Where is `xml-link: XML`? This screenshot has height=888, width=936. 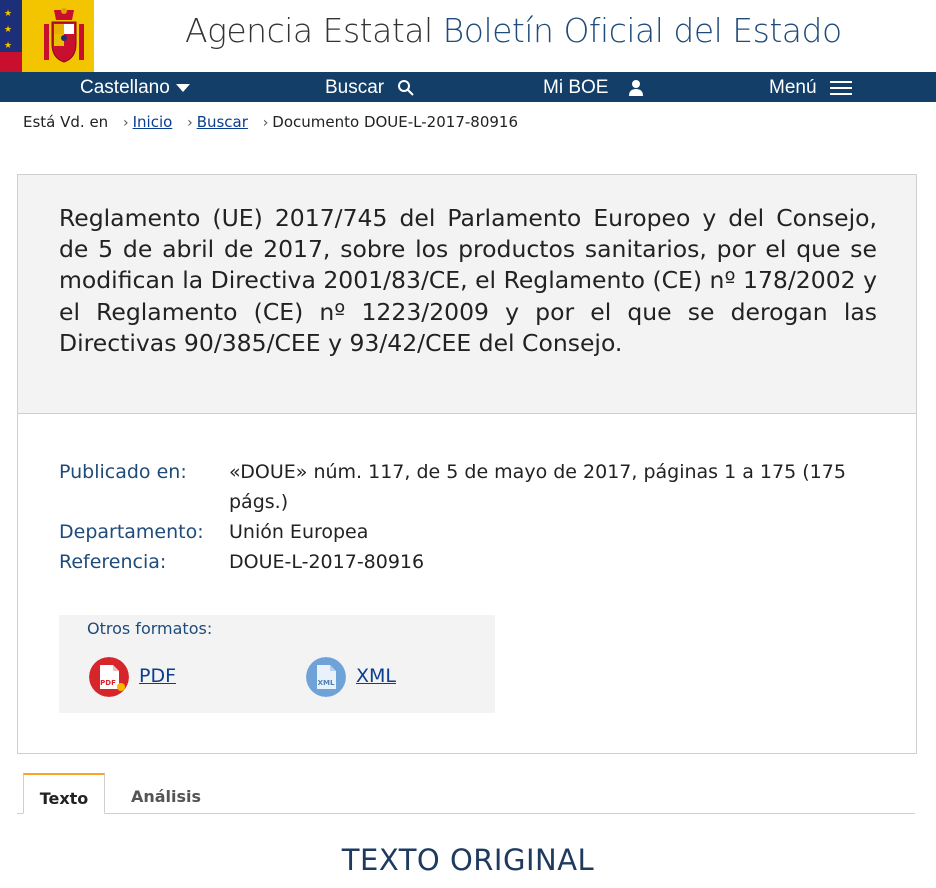 xml-link: XML is located at coordinates (376, 676).